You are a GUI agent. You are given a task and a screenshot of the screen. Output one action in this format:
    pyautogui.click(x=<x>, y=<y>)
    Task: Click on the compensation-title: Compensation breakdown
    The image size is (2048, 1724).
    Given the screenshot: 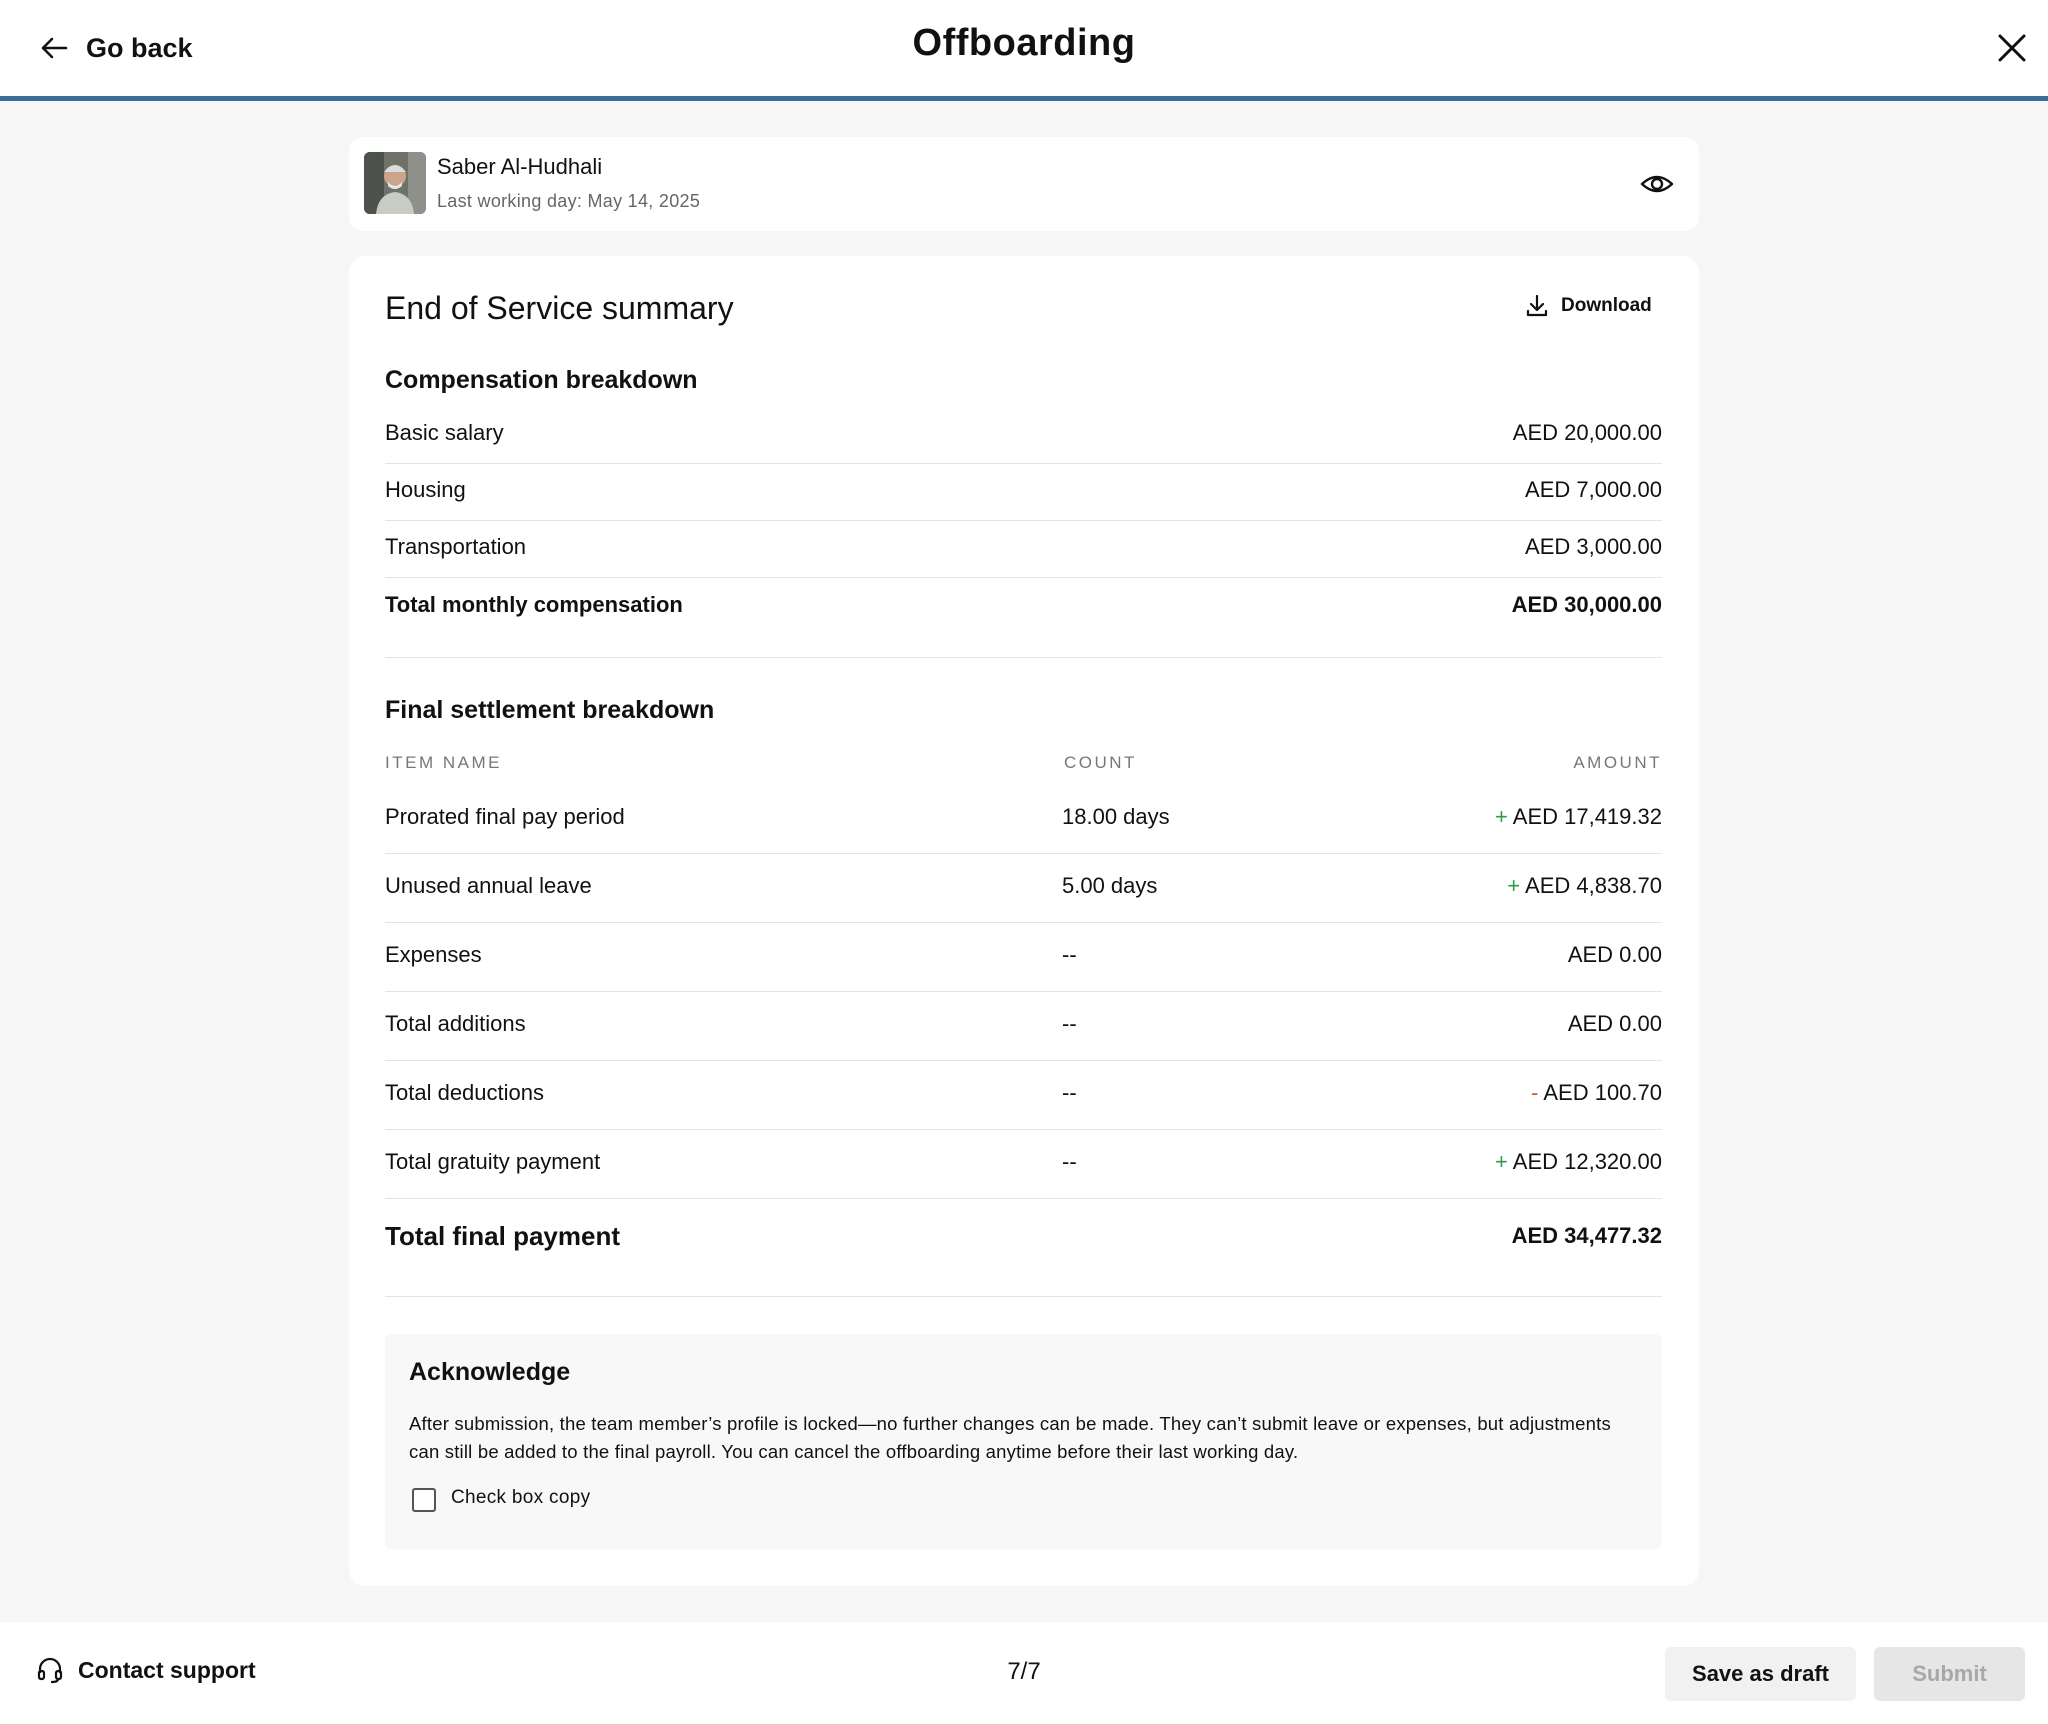 What is the action you would take?
    pyautogui.click(x=541, y=380)
    